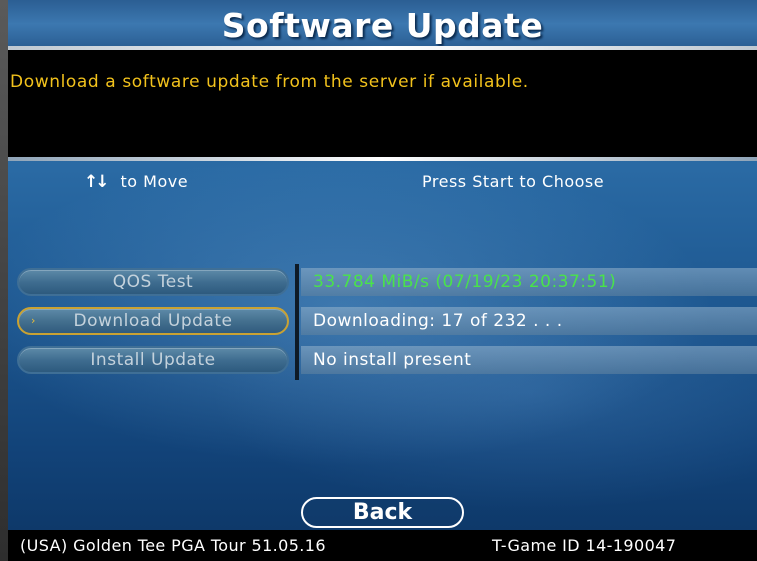 This screenshot has height=561, width=757. What do you see at coordinates (96, 182) in the screenshot?
I see `up-down-arrows-icon: ↑↓` at bounding box center [96, 182].